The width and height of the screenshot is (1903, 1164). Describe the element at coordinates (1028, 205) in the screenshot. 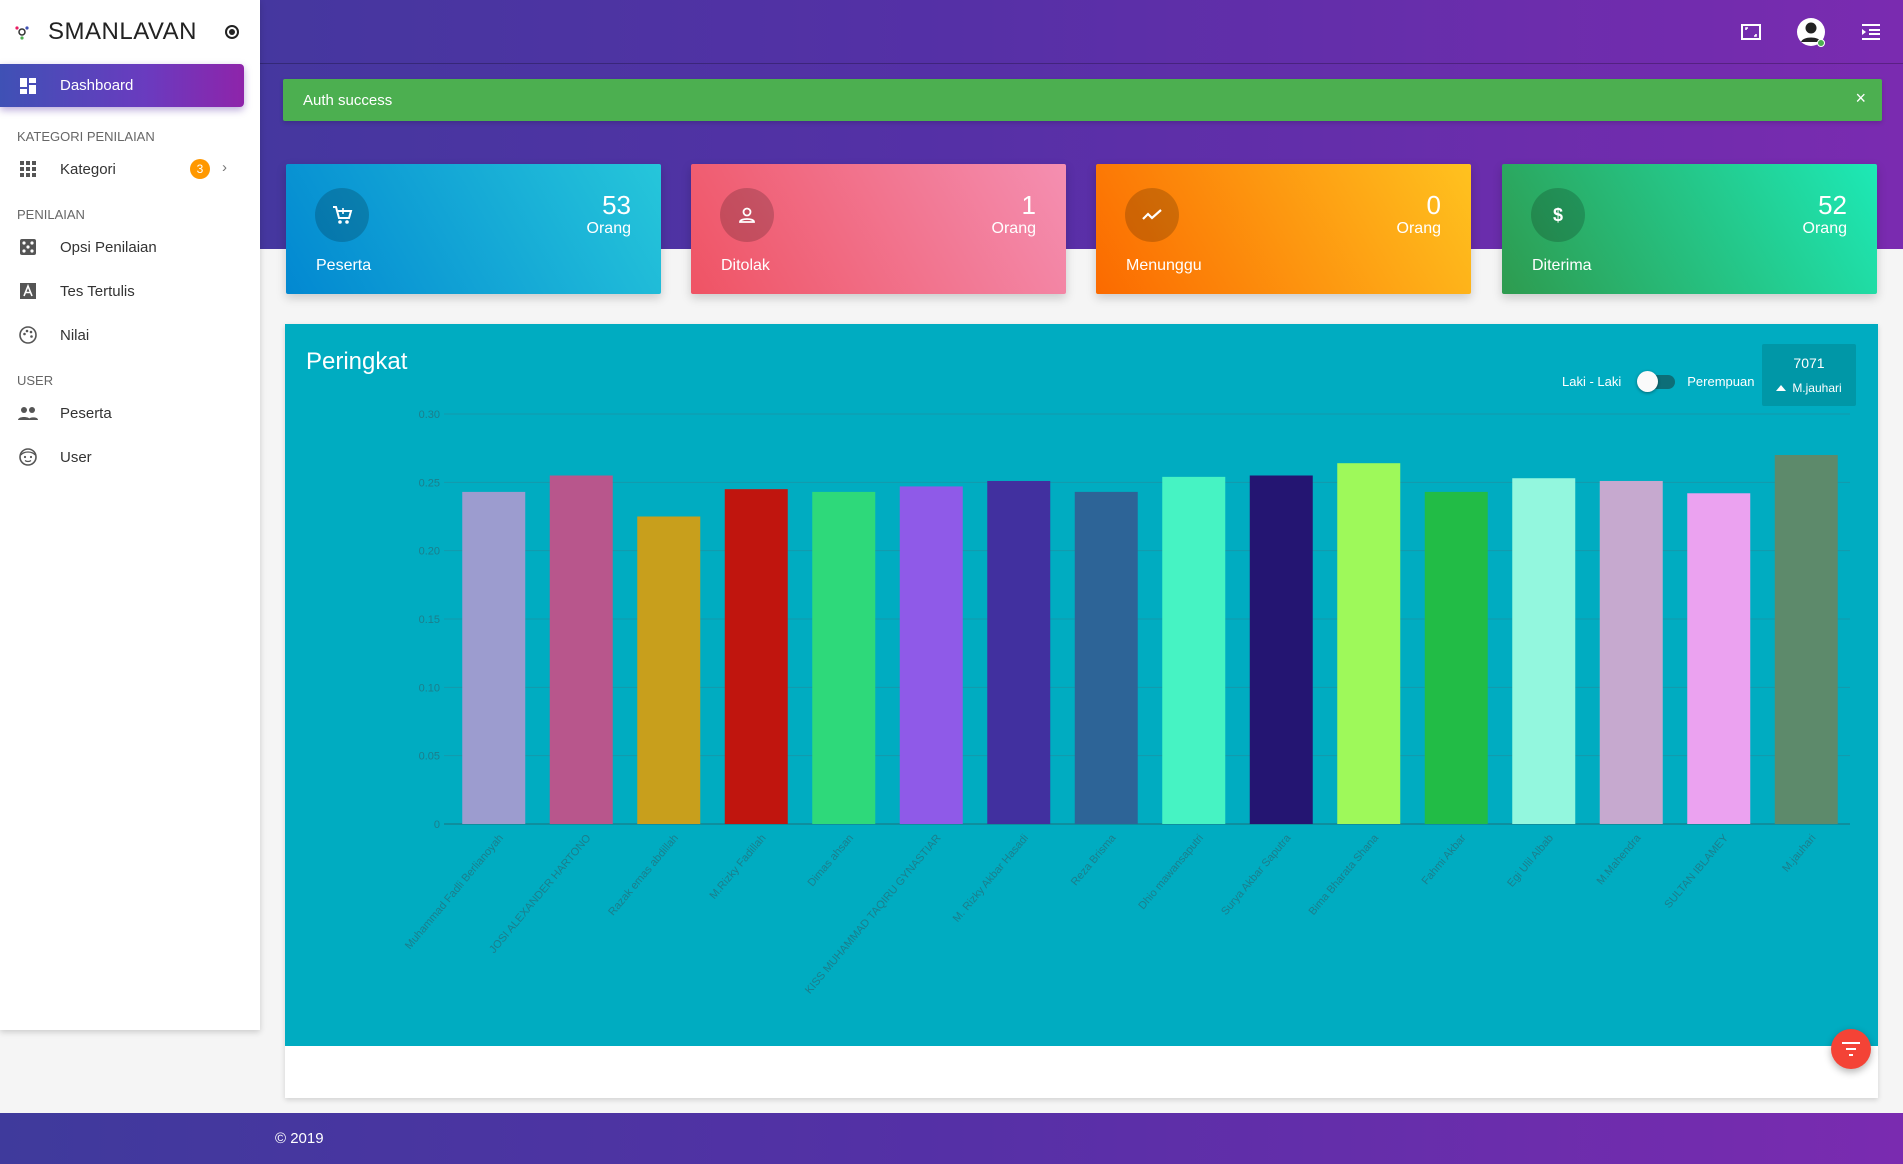

I see `card-value: 1` at that location.